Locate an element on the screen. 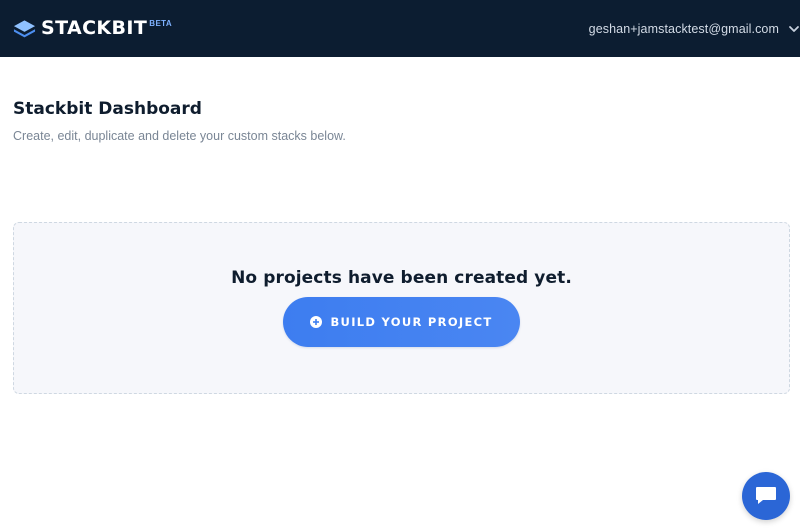 The height and width of the screenshot is (532, 800). account-menu: geshan+jamstacktest@gmail.com is located at coordinates (694, 28).